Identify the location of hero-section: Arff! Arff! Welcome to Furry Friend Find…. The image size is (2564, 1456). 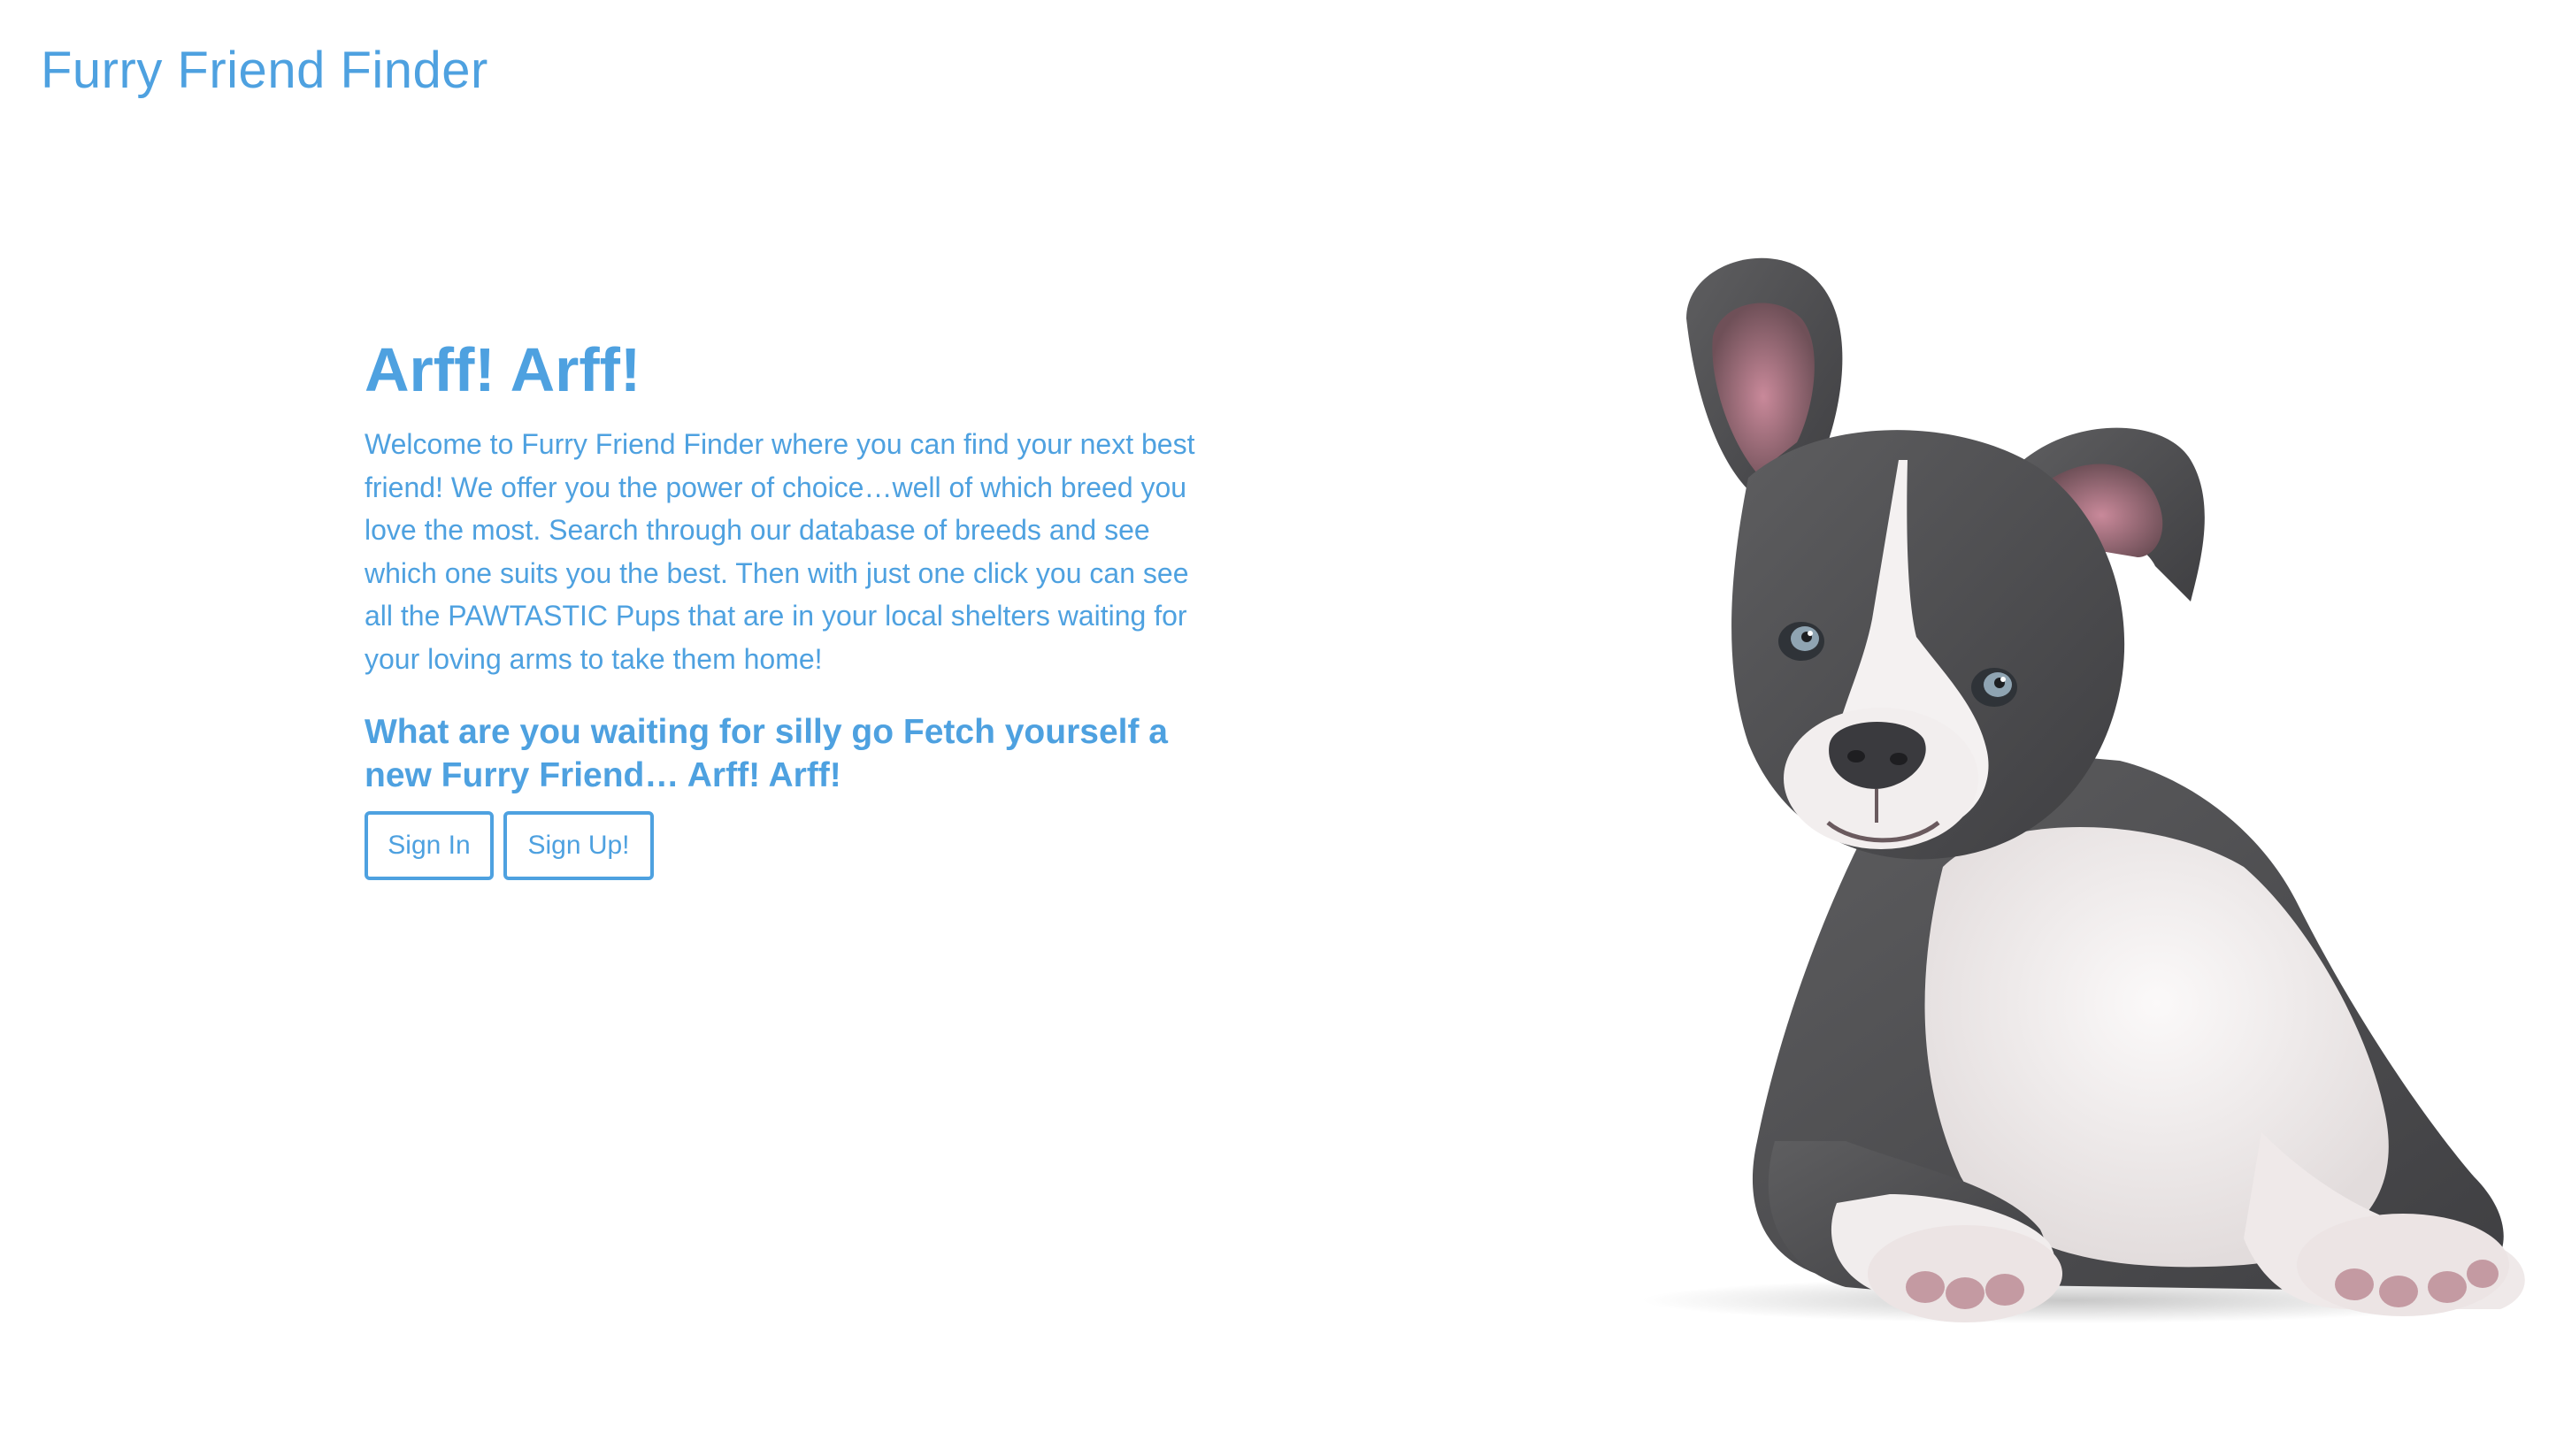
(789, 604).